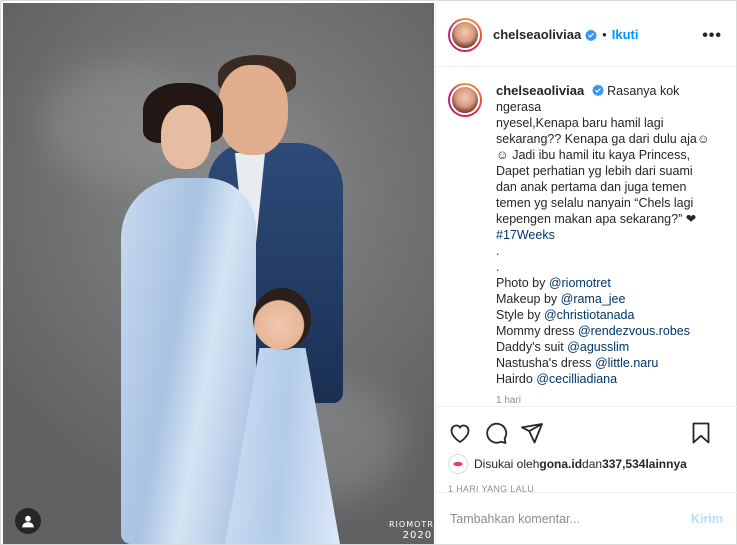 This screenshot has height=545, width=737. Describe the element at coordinates (634, 331) in the screenshot. I see `mention-link: @rendezvous.robes` at that location.